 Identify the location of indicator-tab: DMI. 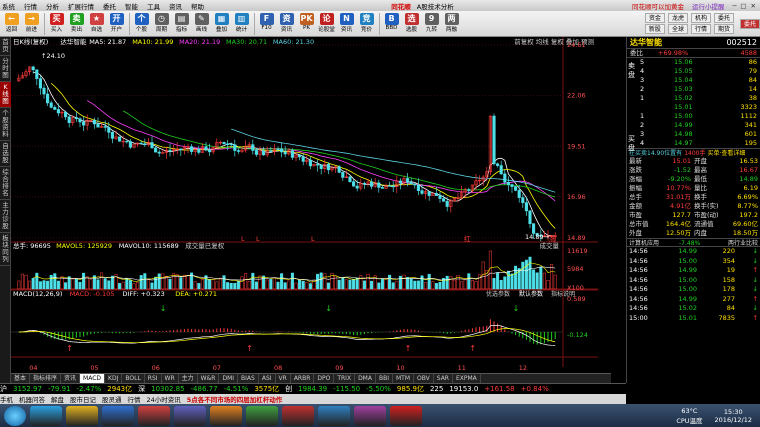
(229, 378).